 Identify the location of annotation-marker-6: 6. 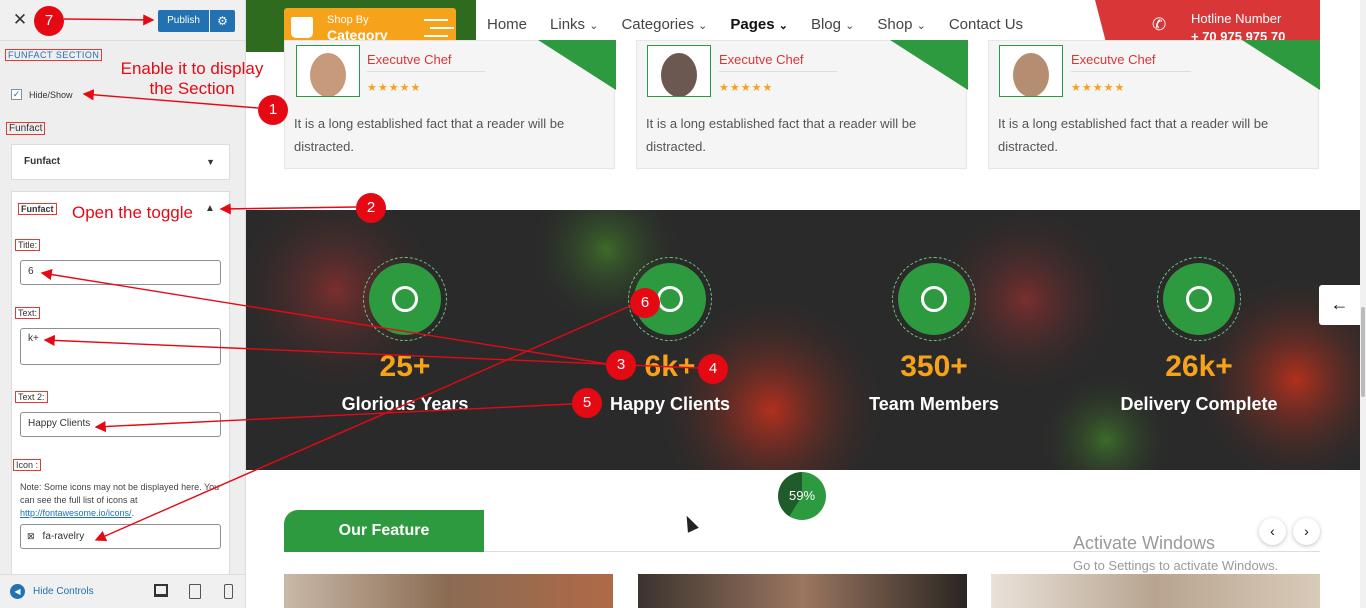
(645, 303).